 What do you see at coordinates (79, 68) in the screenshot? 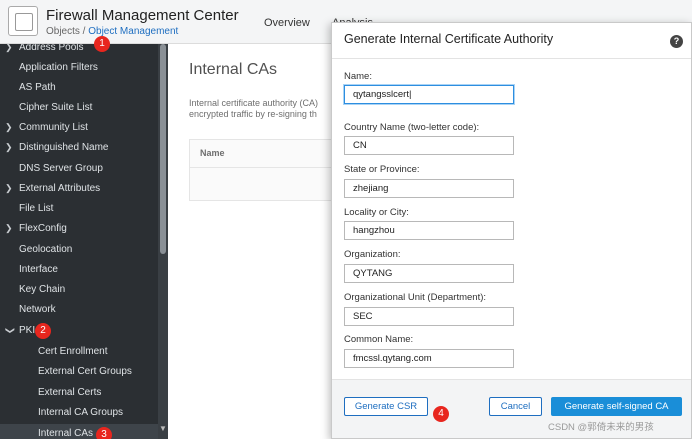
I see `sidebar-item-application-filters: Application Filters` at bounding box center [79, 68].